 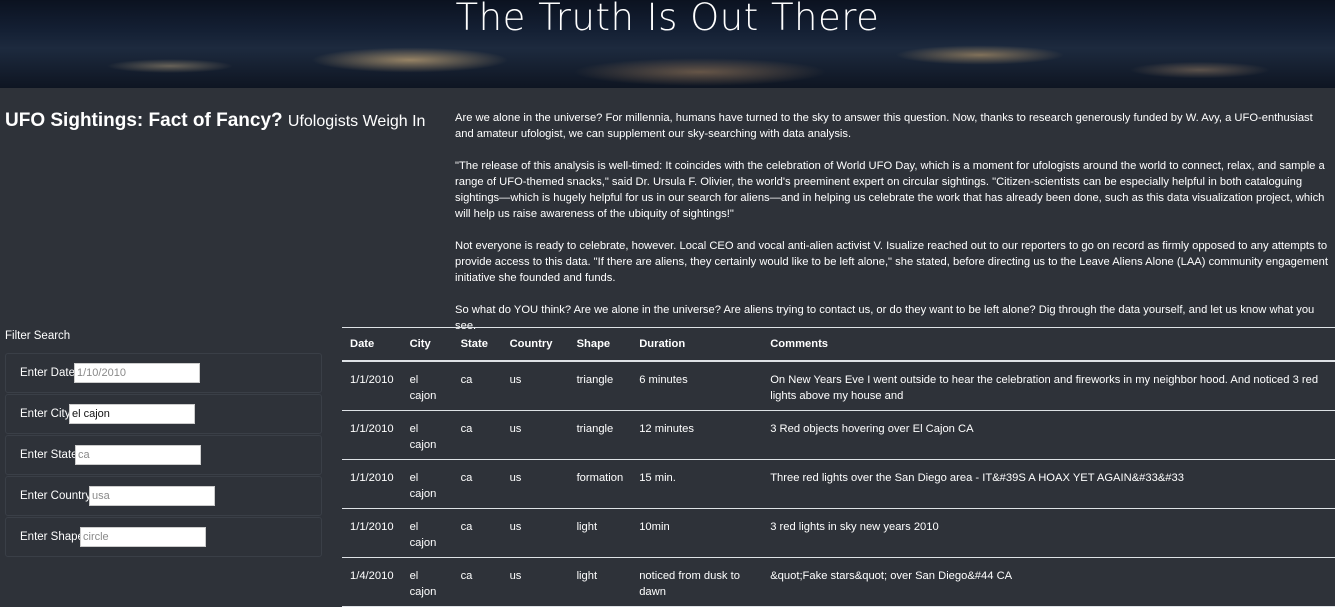 I want to click on city-input, so click(x=132, y=414).